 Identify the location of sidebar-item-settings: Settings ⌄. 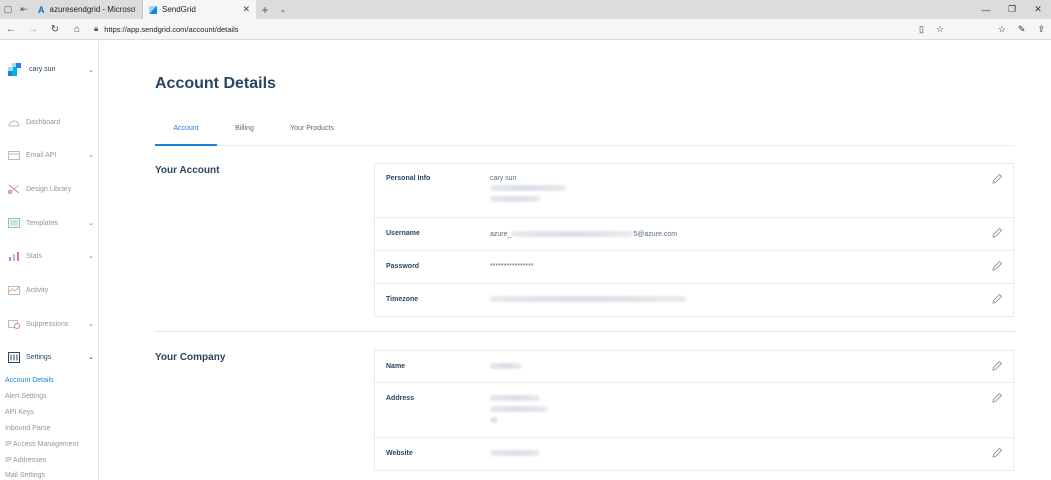
(51, 357).